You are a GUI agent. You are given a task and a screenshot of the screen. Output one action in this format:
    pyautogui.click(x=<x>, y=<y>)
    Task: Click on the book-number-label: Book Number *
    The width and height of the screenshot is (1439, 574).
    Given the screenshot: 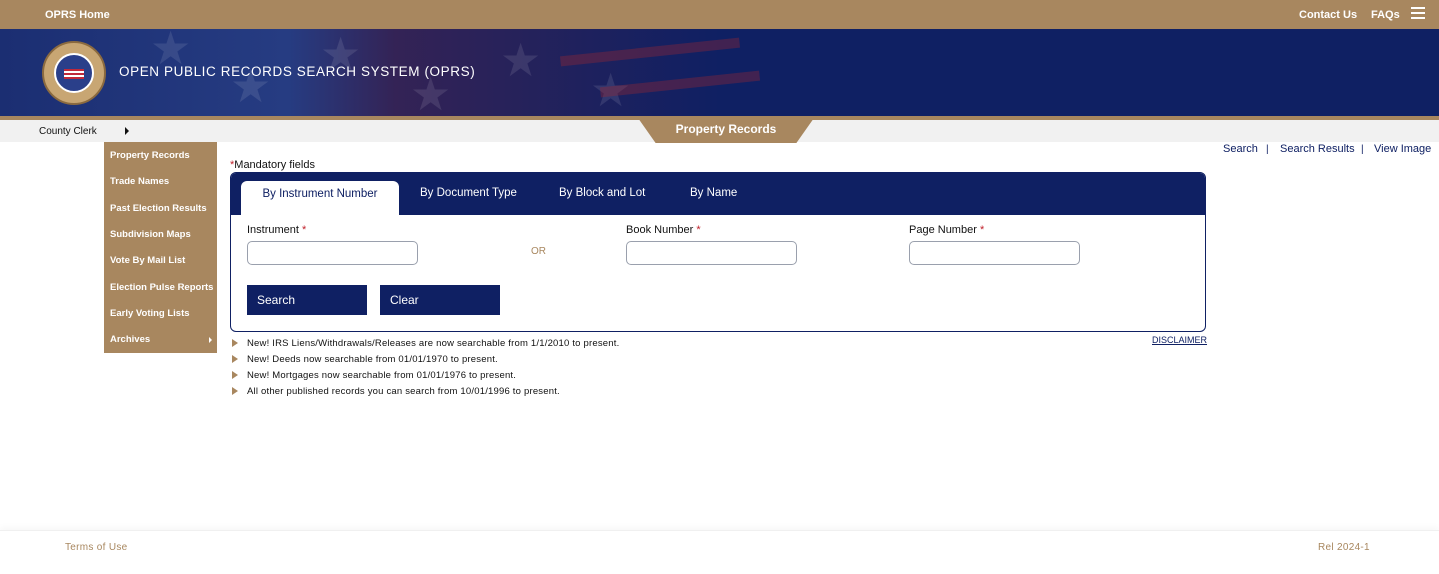 What is the action you would take?
    pyautogui.click(x=663, y=230)
    